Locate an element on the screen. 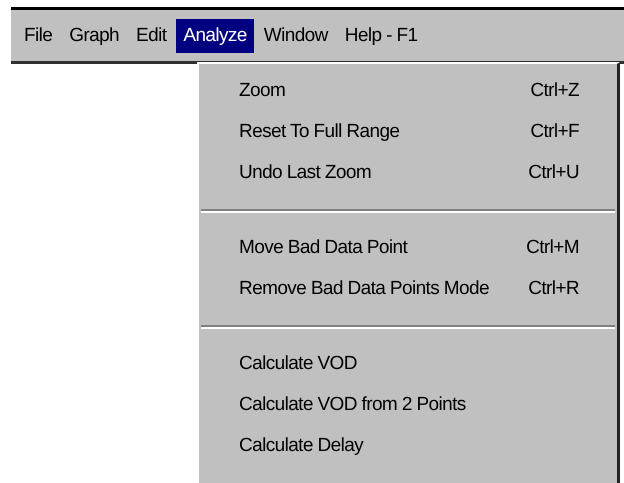 This screenshot has height=483, width=624. menu-item: Undo Last Zoom Ctrl+U is located at coordinates (408, 172).